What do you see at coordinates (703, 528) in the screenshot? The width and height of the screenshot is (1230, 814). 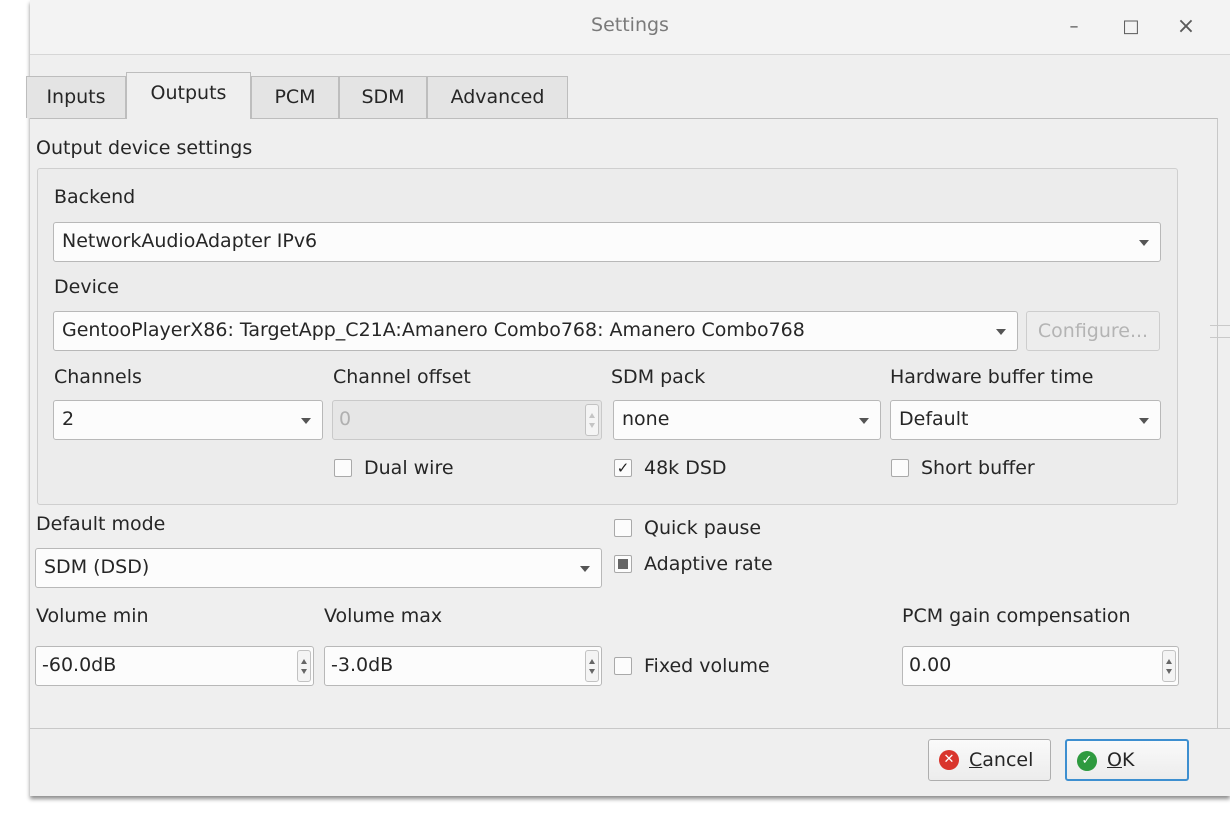 I see `quick-pause-label: Quick pause` at bounding box center [703, 528].